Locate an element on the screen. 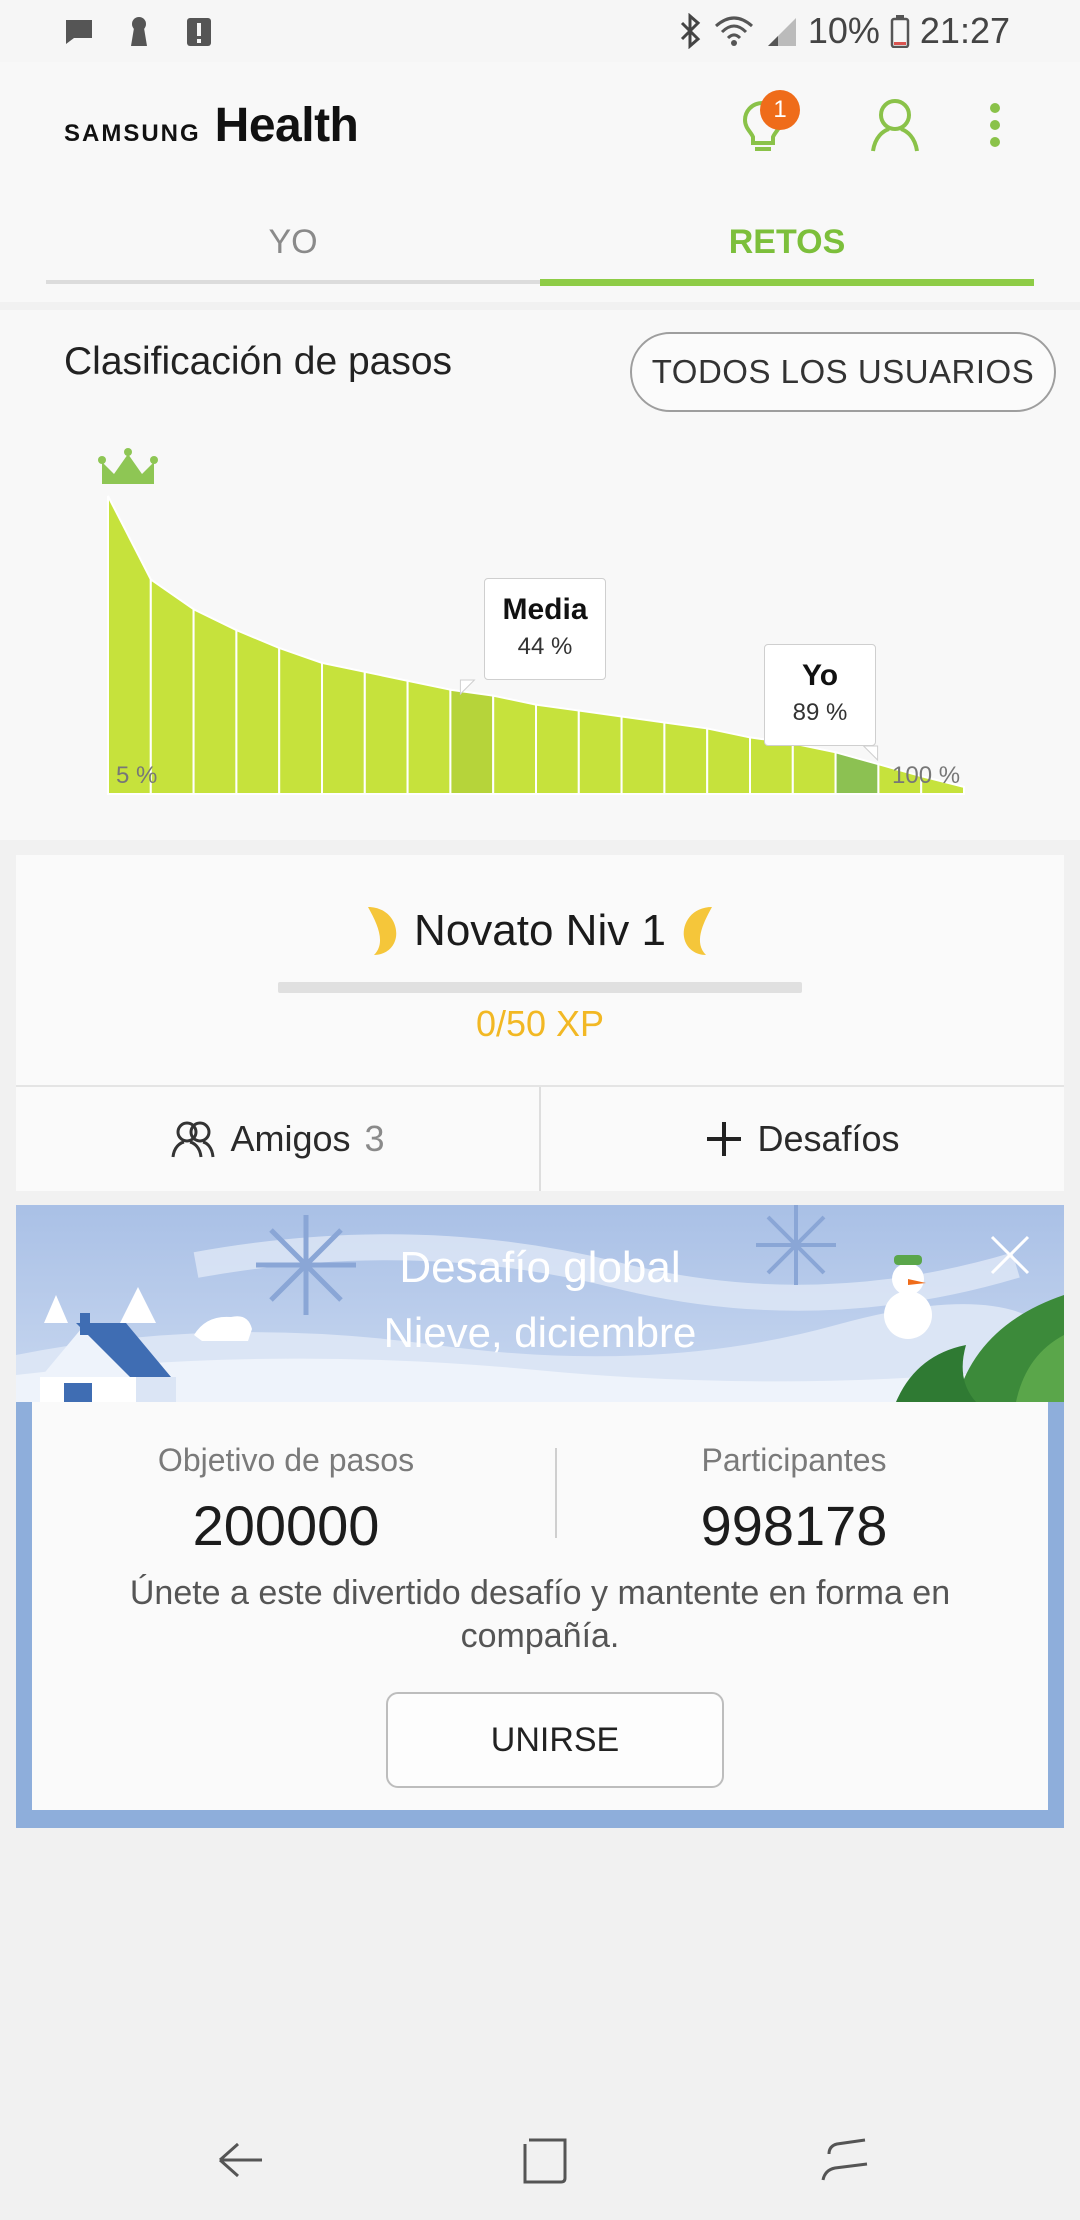 Image resolution: width=1080 pixels, height=2220 pixels. join-button: UNIRSE is located at coordinates (555, 1740).